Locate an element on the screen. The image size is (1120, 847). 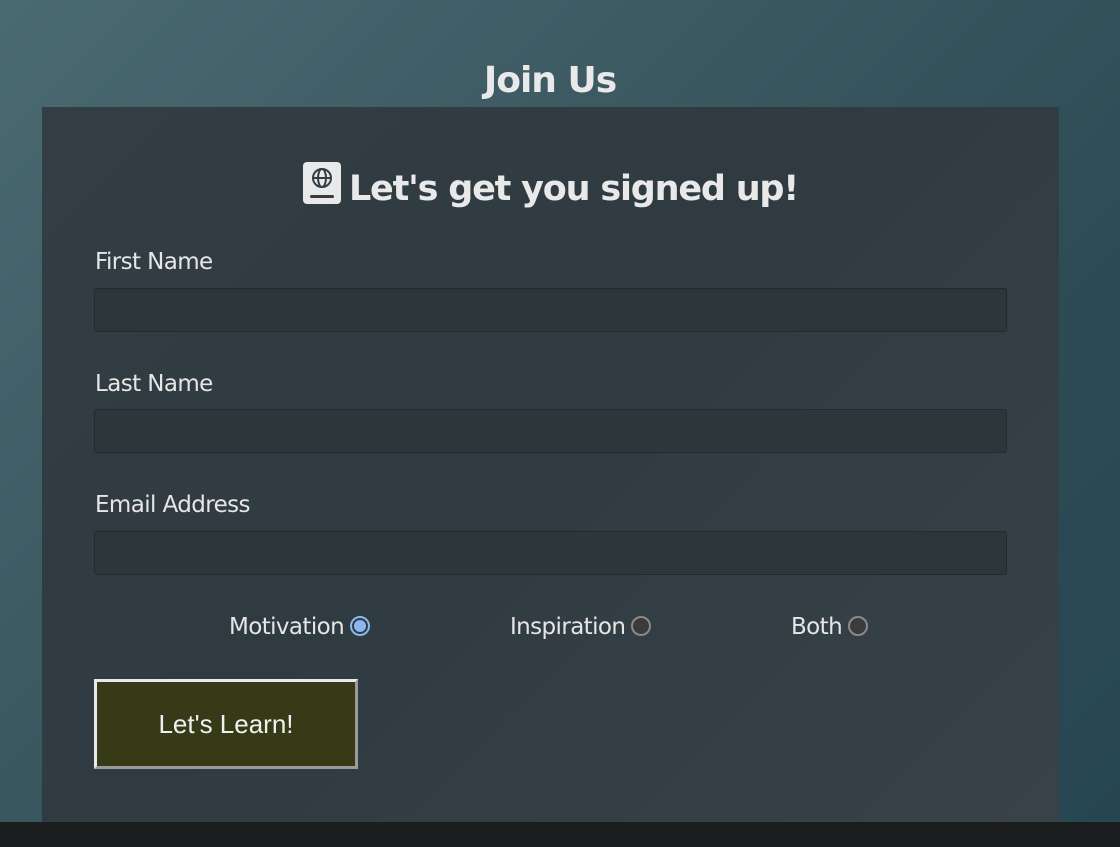
form-title: Let's get you signed up! is located at coordinates (550, 187).